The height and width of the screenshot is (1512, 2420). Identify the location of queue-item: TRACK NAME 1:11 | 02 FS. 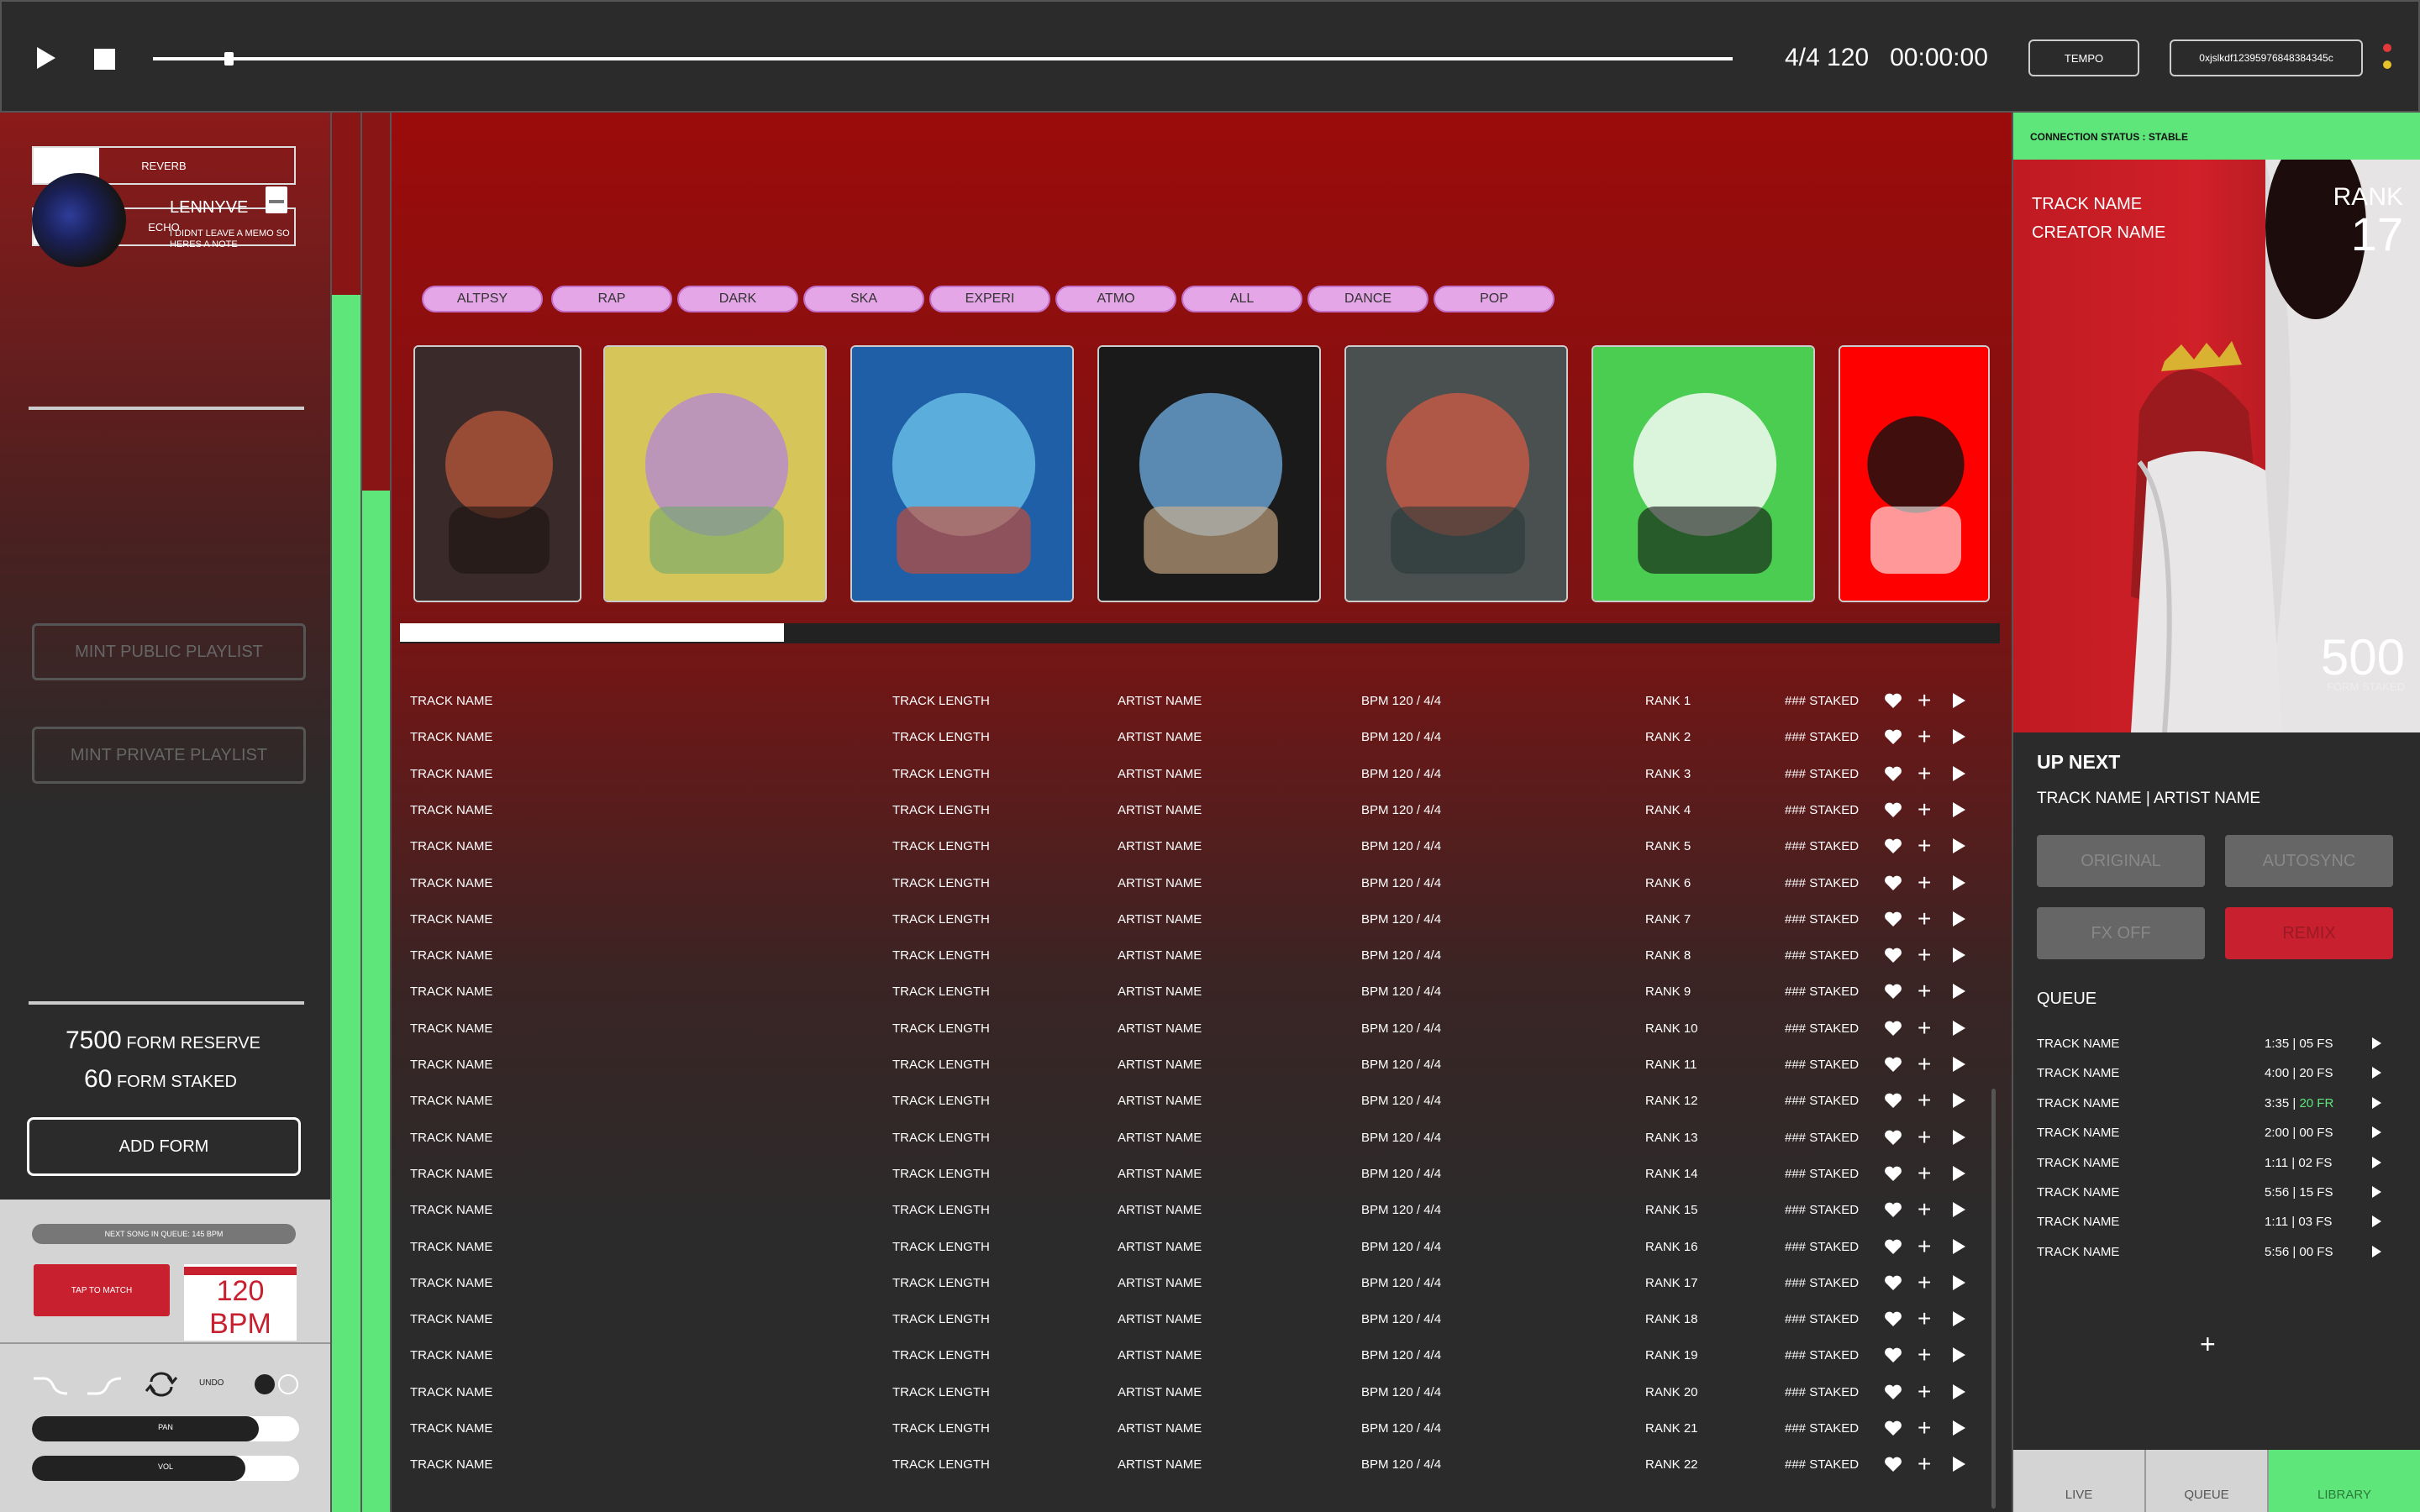
(2217, 1162).